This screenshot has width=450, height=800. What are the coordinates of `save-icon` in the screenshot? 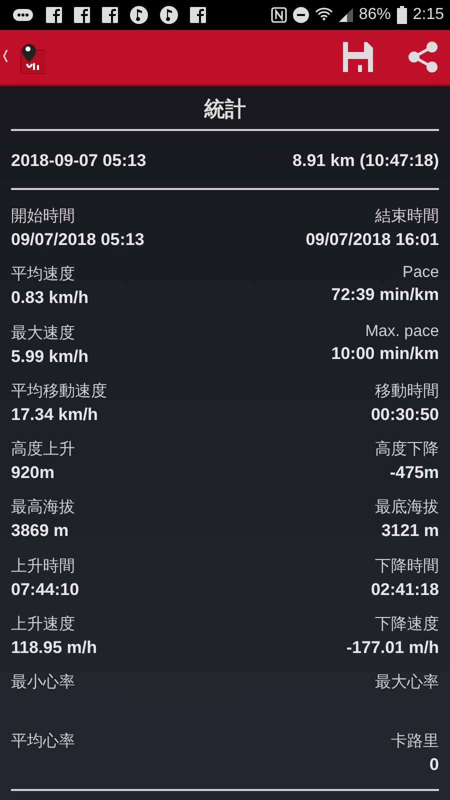 It's located at (358, 57).